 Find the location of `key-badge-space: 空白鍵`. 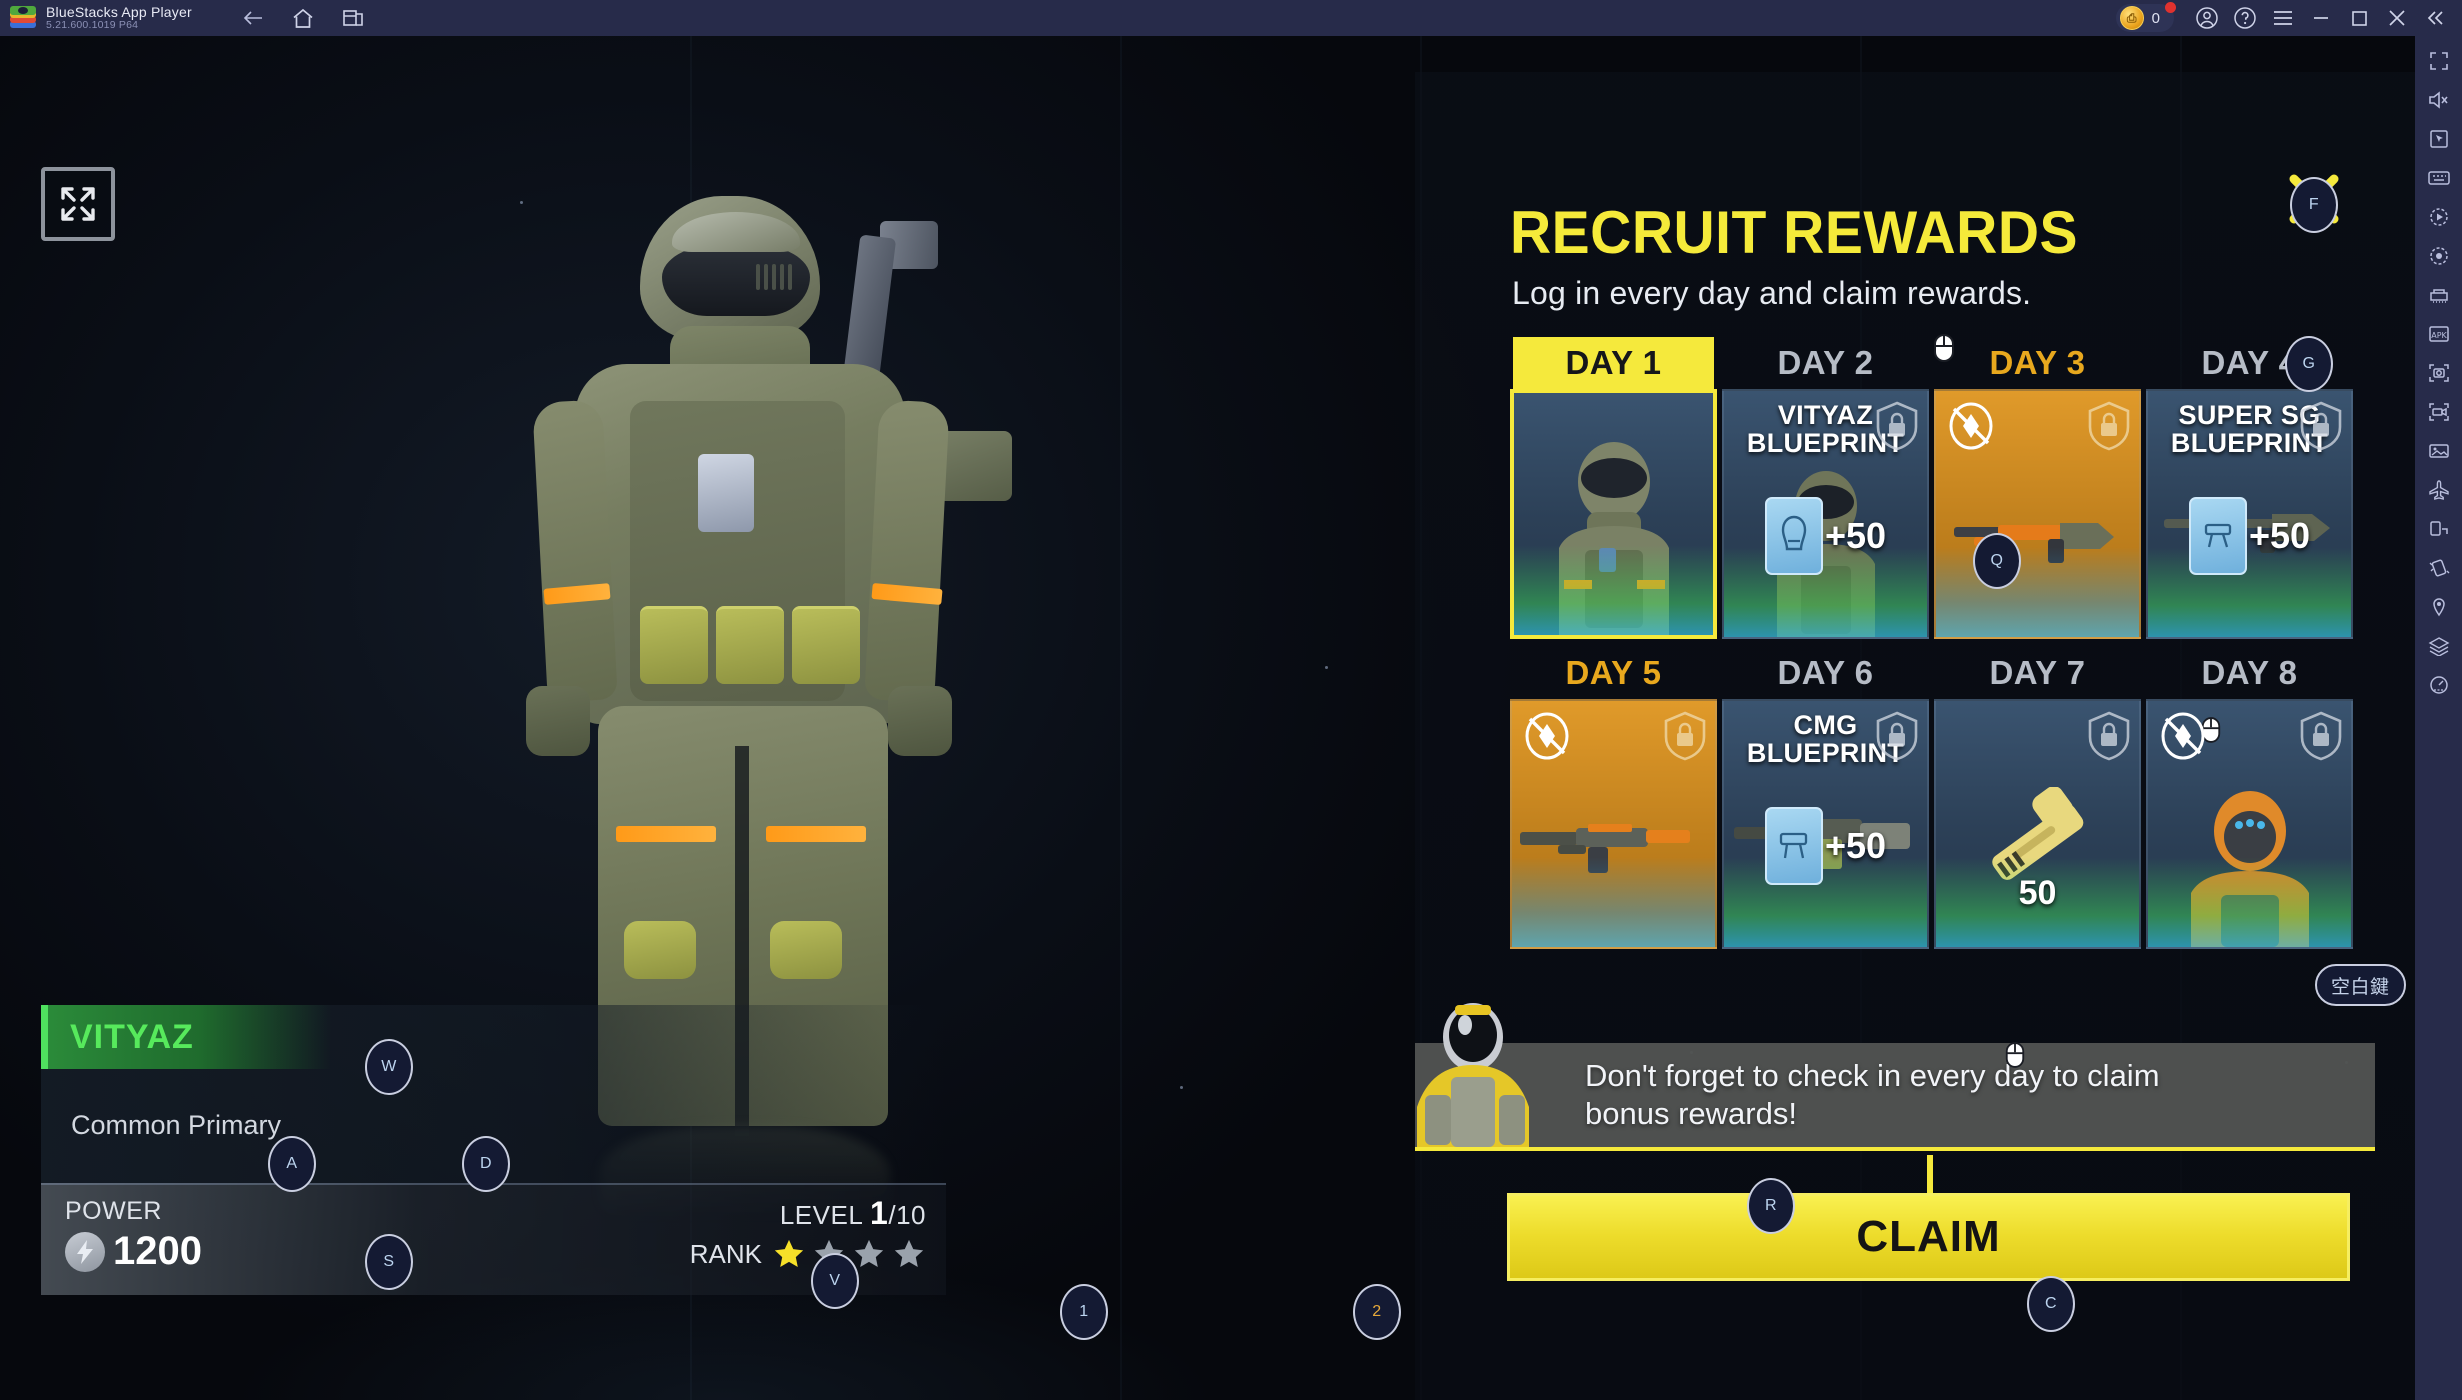

key-badge-space: 空白鍵 is located at coordinates (2360, 985).